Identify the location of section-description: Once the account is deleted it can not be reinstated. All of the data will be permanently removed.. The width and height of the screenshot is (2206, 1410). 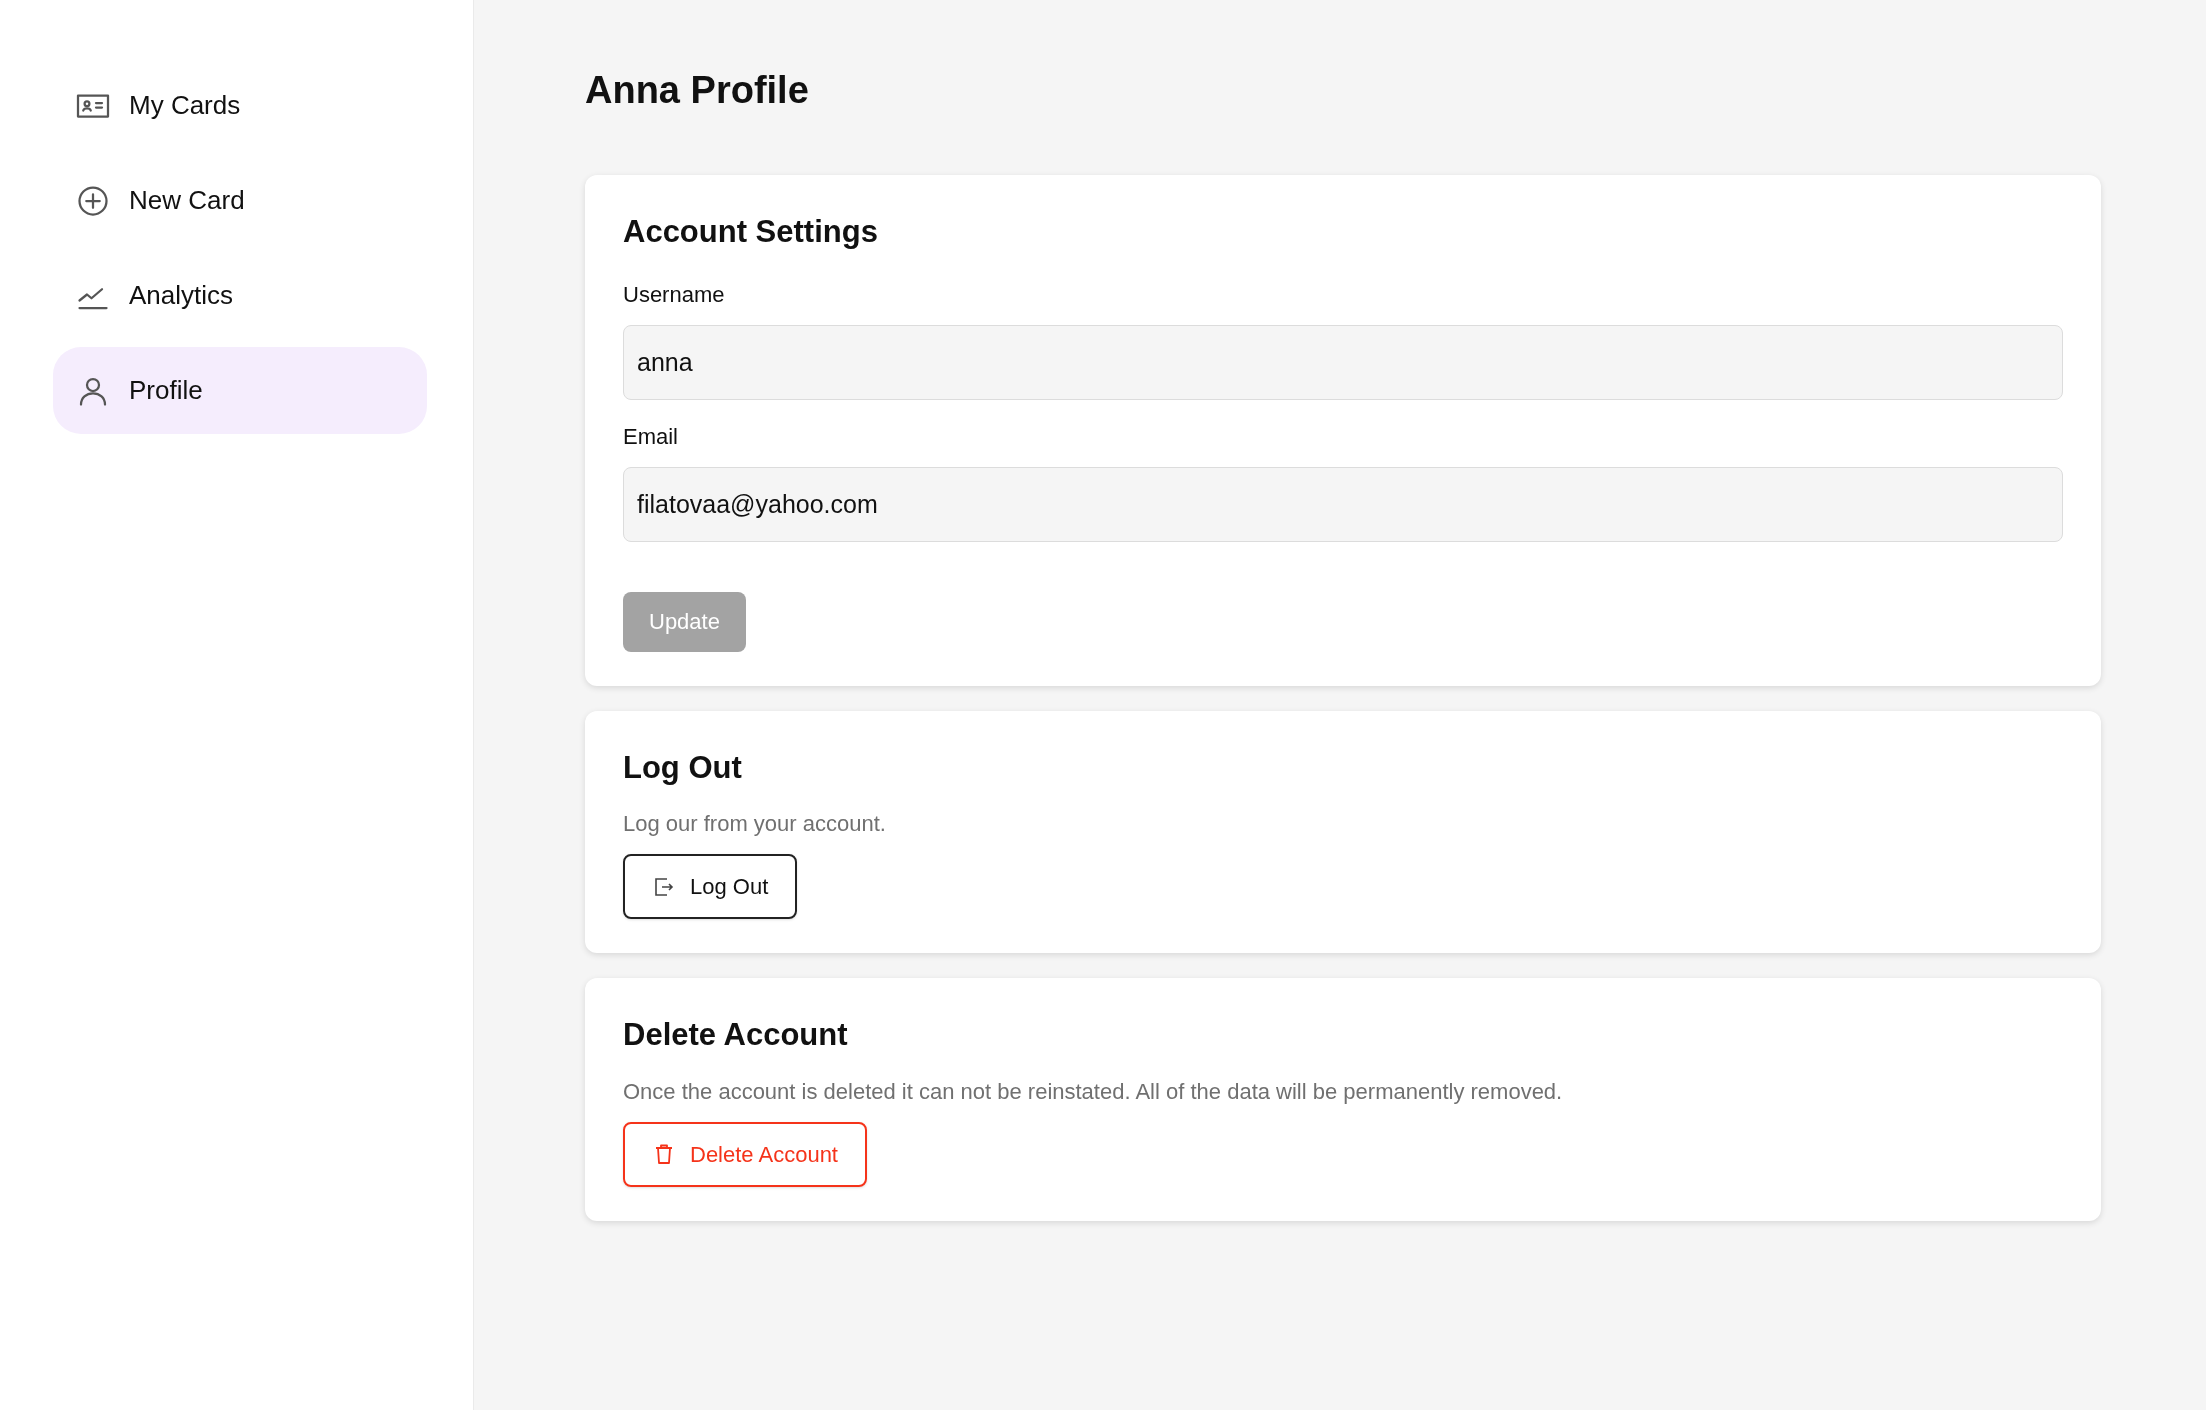
(1093, 1091).